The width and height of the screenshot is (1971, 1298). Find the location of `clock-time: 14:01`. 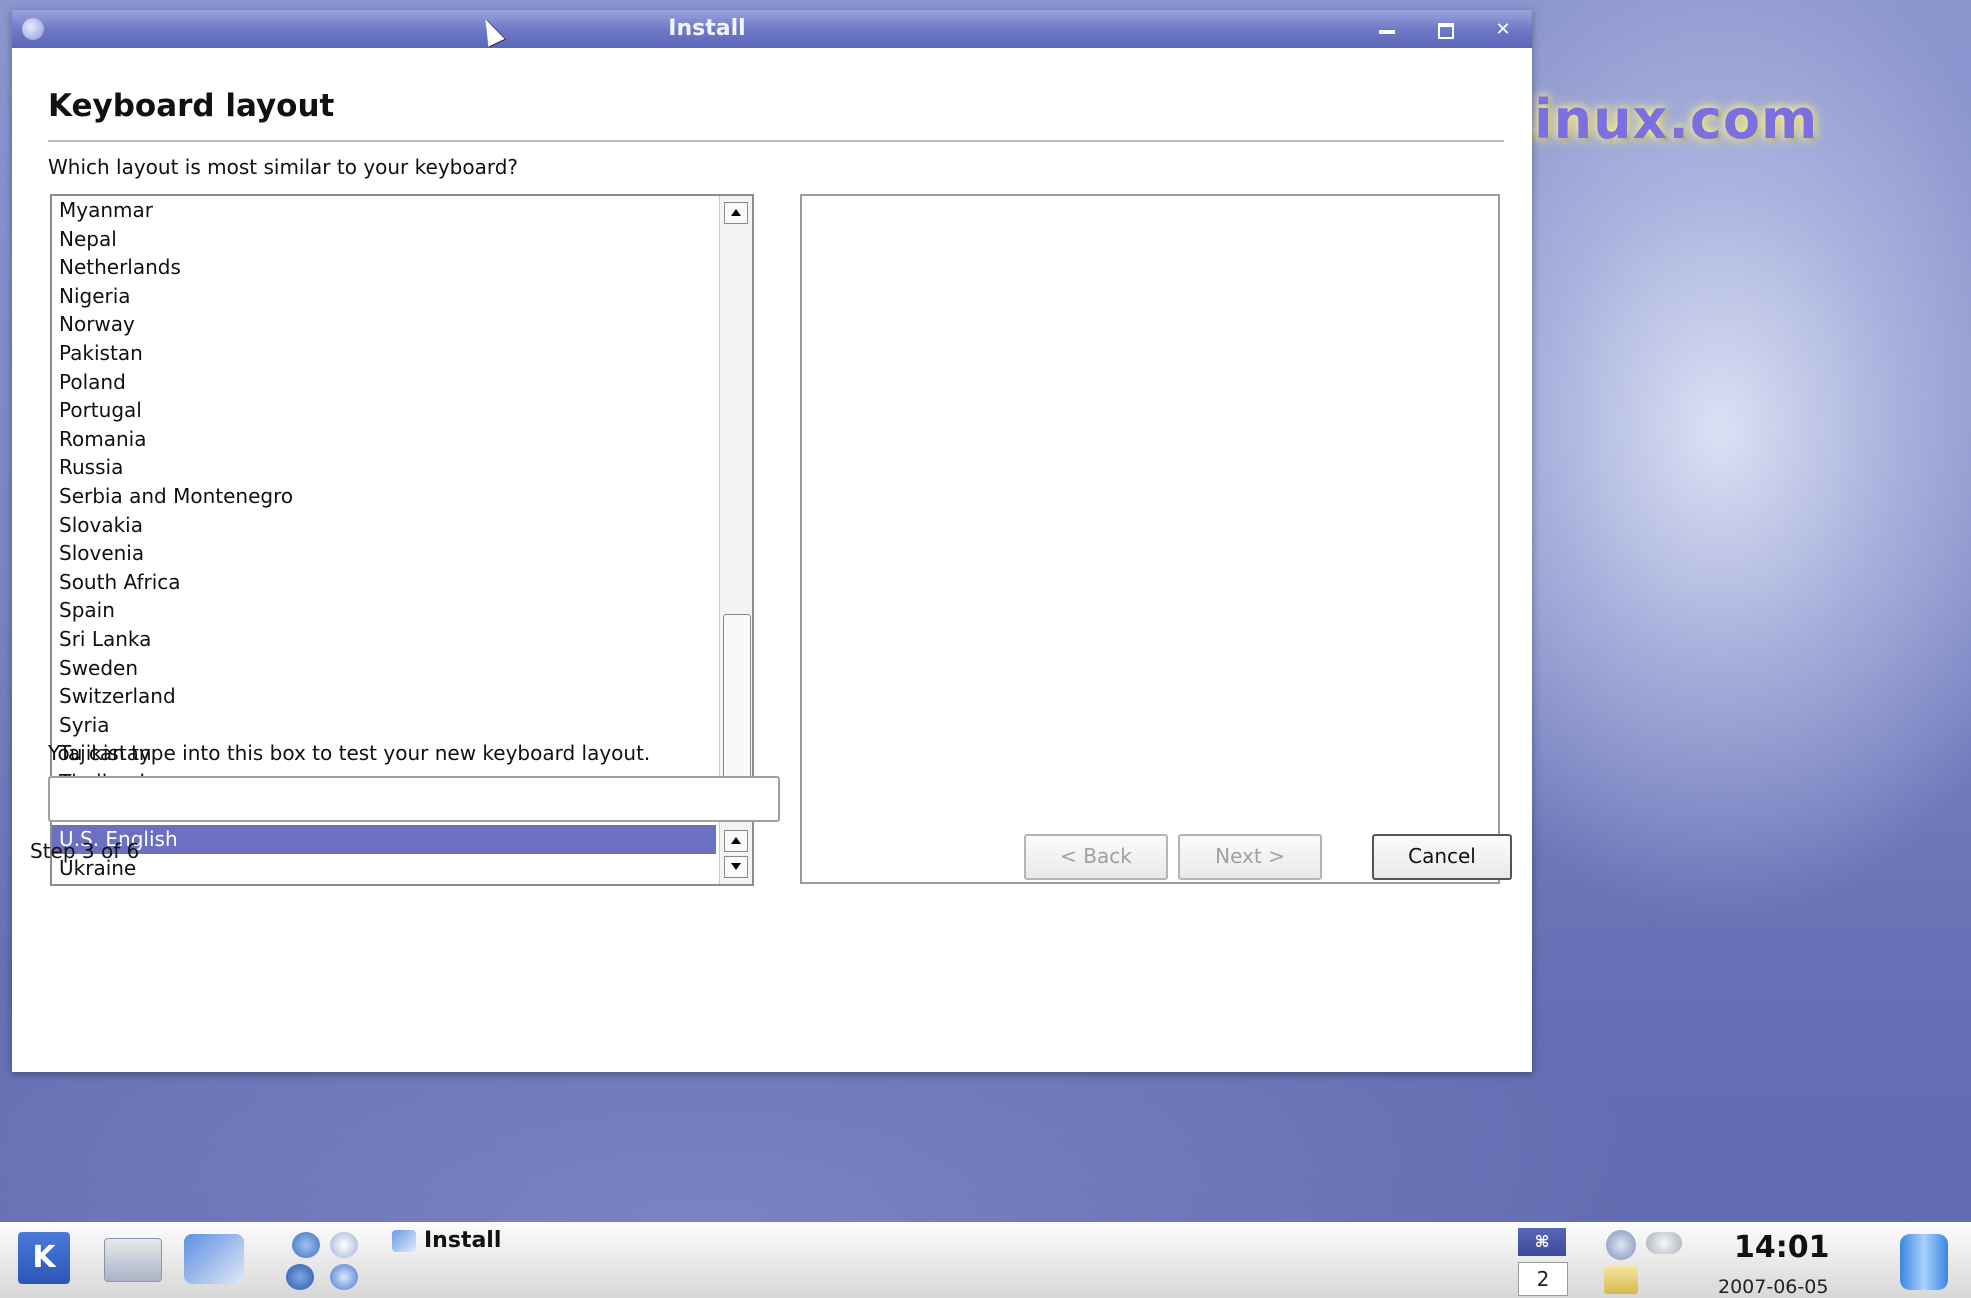

clock-time: 14:01 is located at coordinates (1782, 1247).